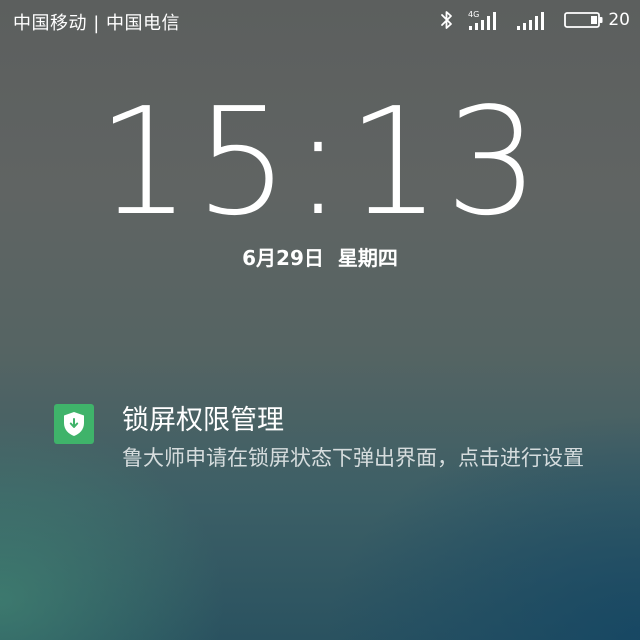 This screenshot has width=640, height=640. I want to click on carrier-label: 中国移动 | 中国电信, so click(97, 23).